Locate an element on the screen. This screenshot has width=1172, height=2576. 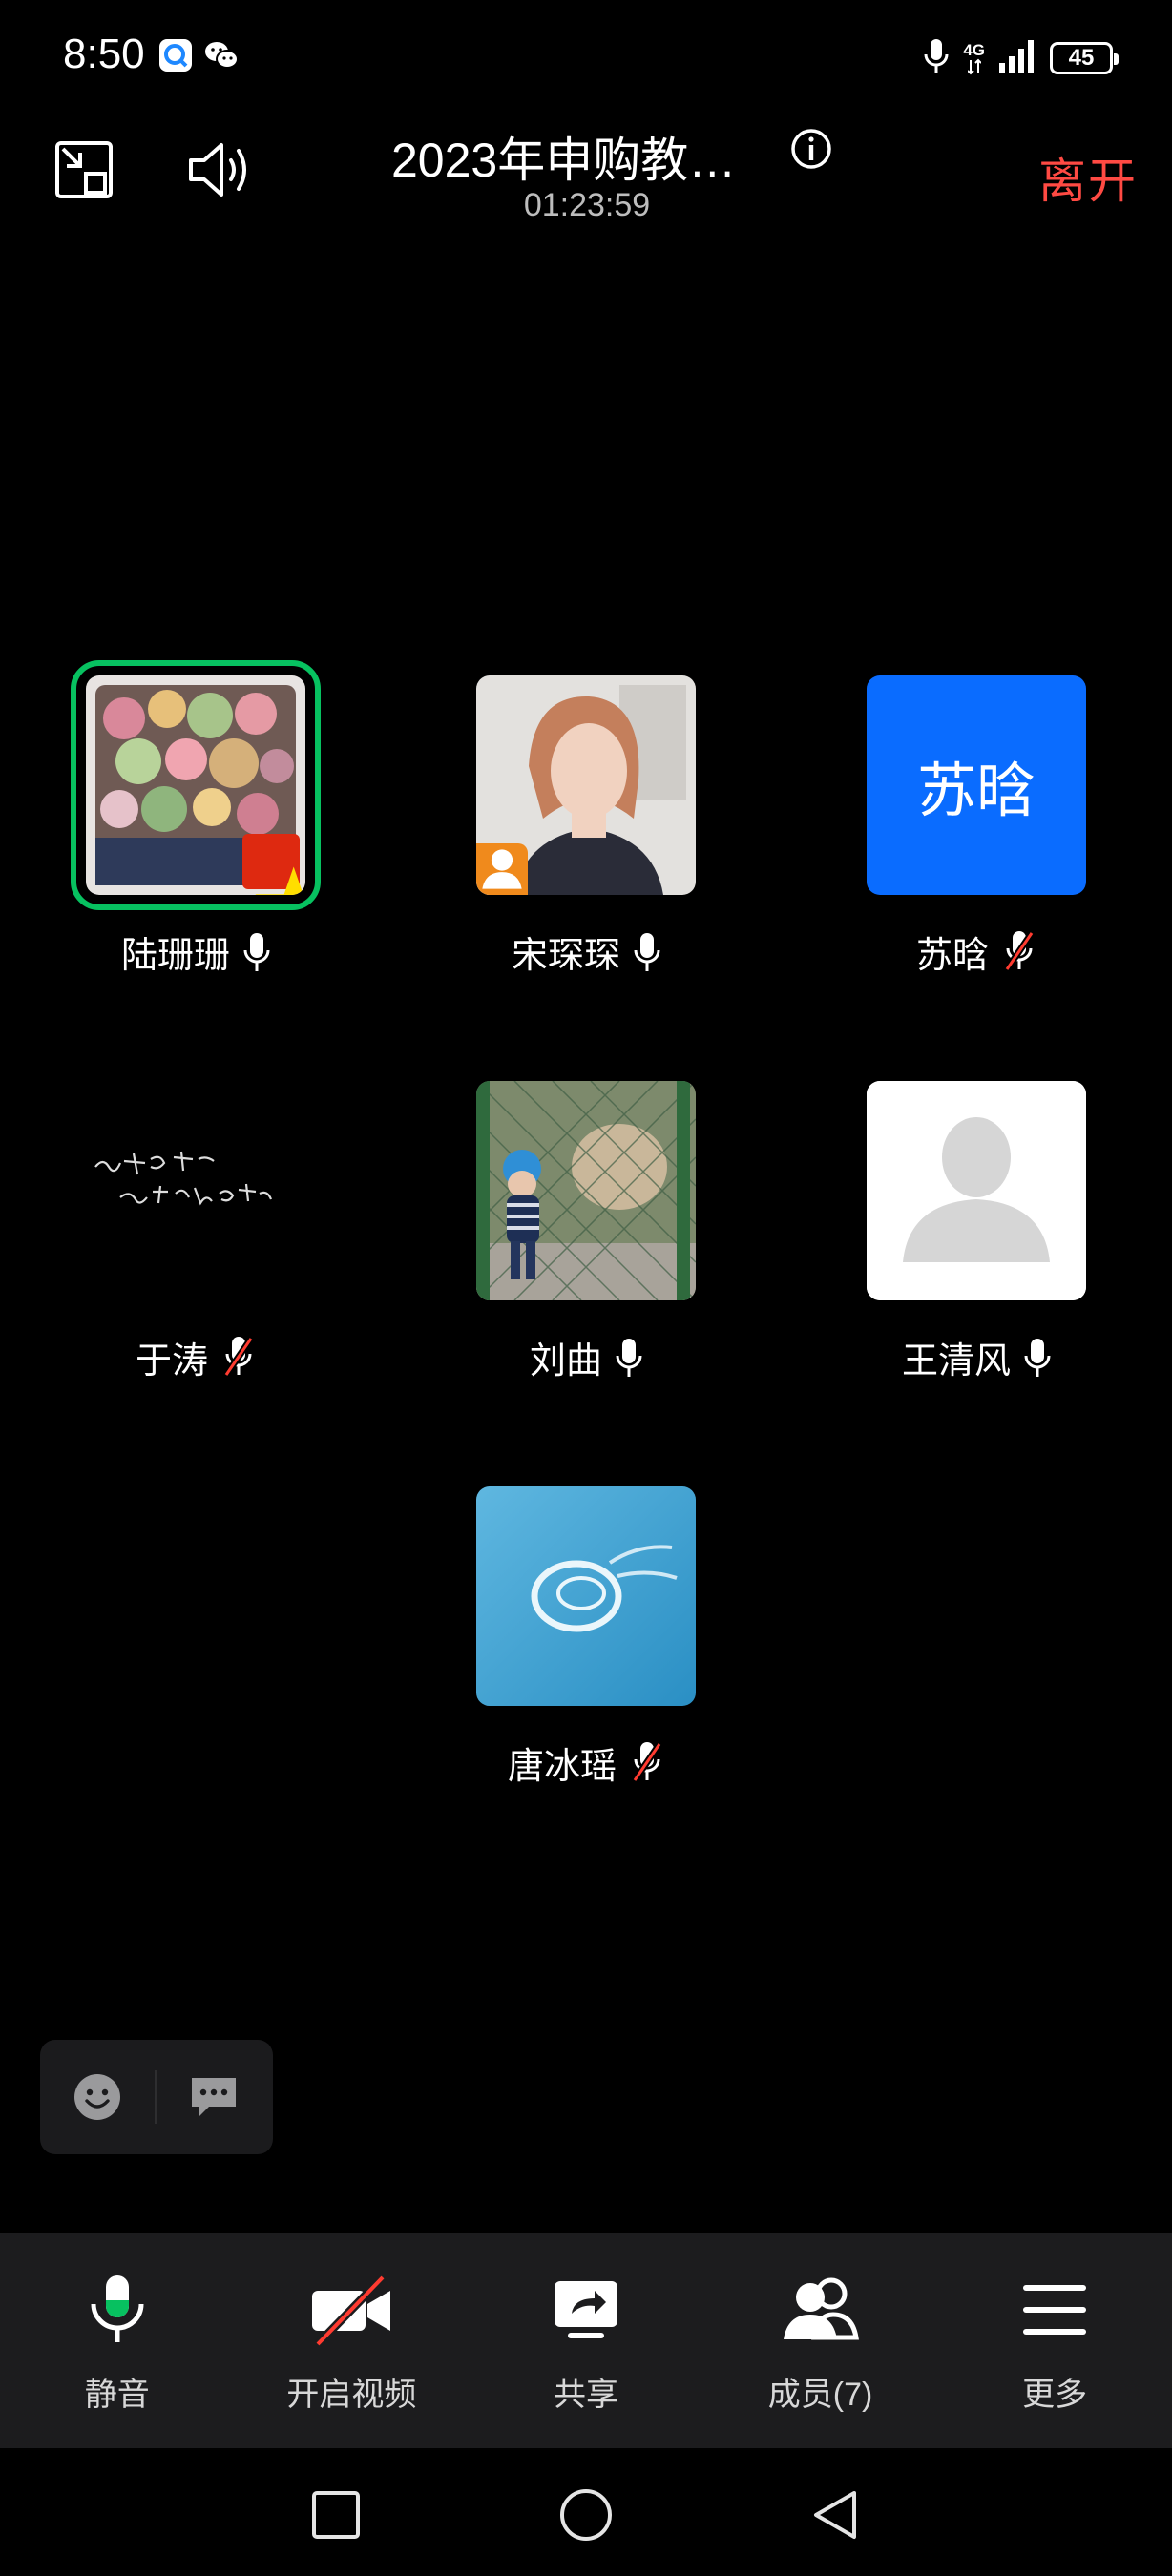
china-flag-icon is located at coordinates (273, 864).